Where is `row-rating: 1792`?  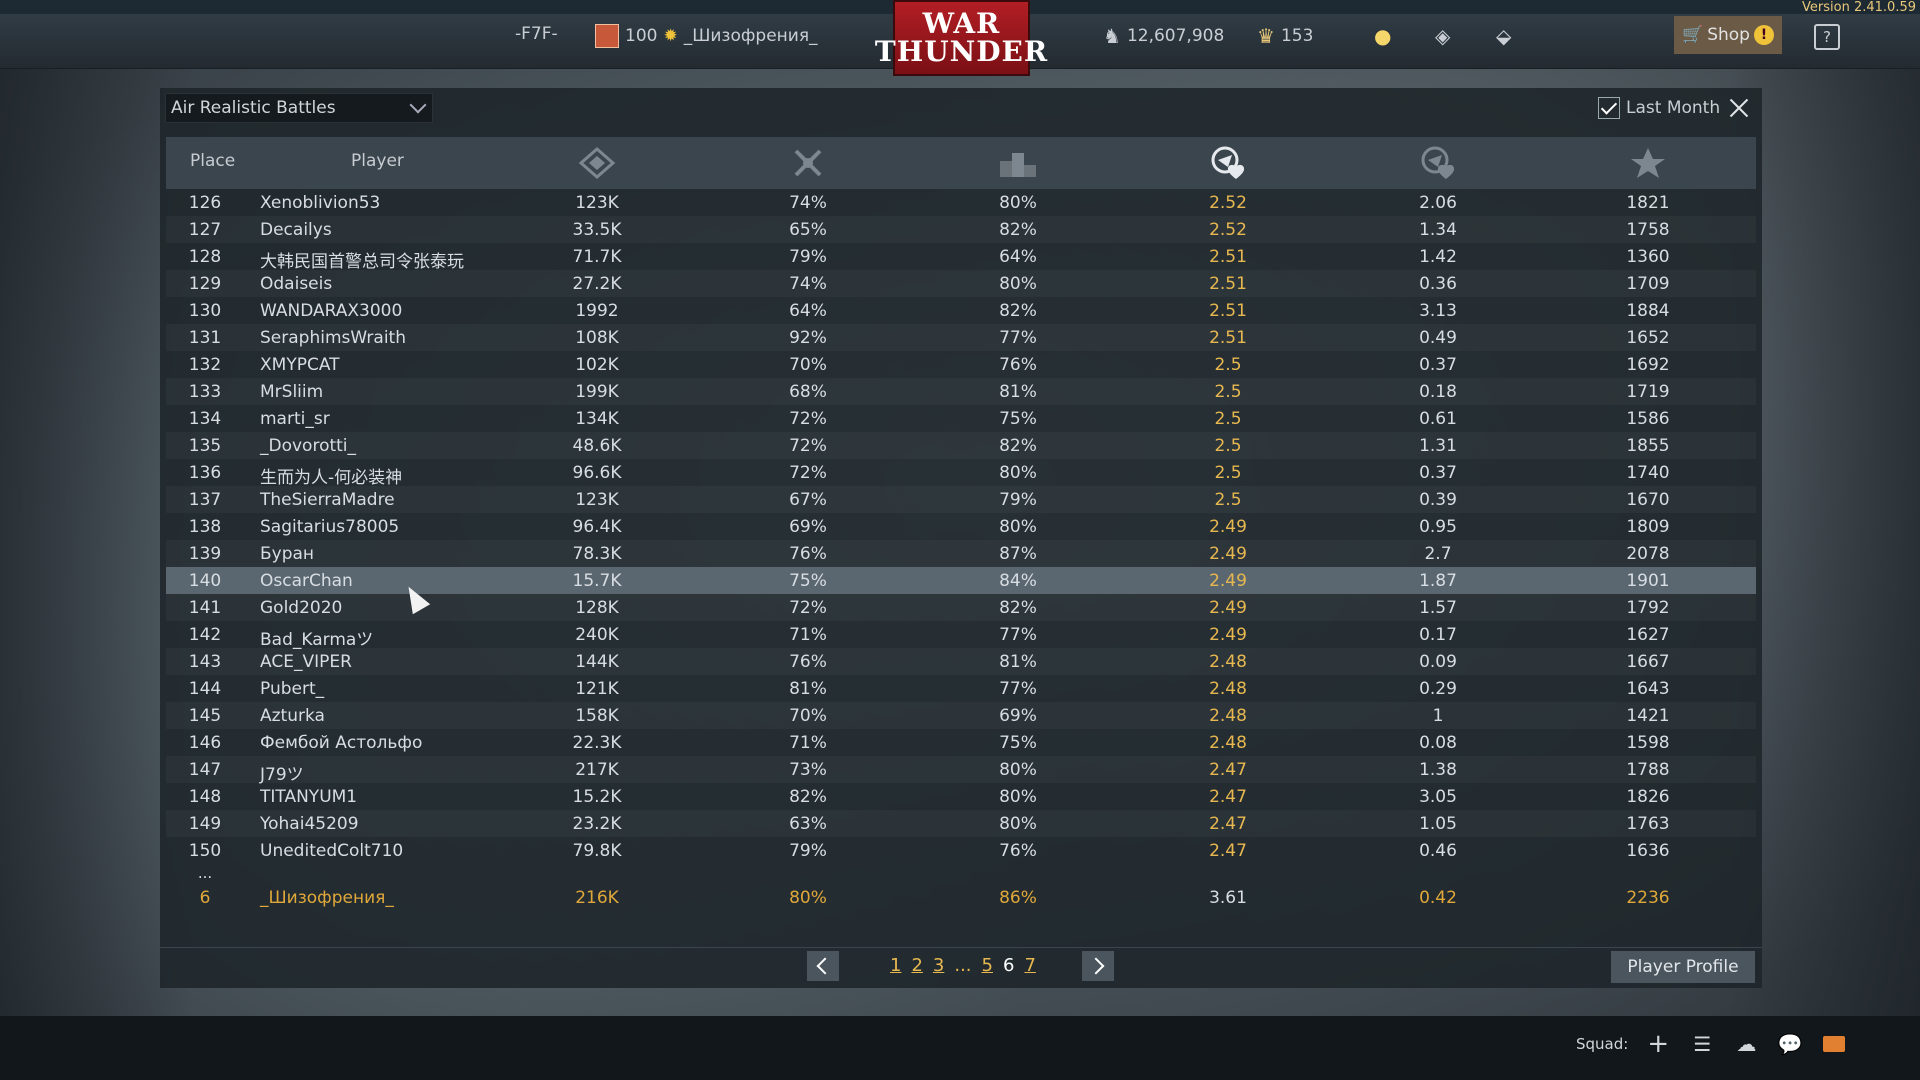 row-rating: 1792 is located at coordinates (1648, 608).